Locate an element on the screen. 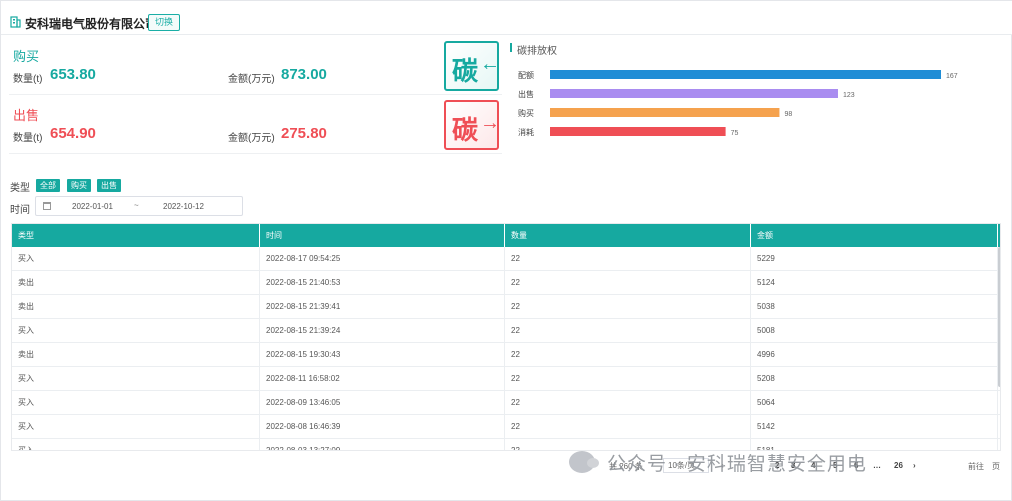 Image resolution: width=1012 pixels, height=501 pixels. cell-amount: 4996 is located at coordinates (874, 355).